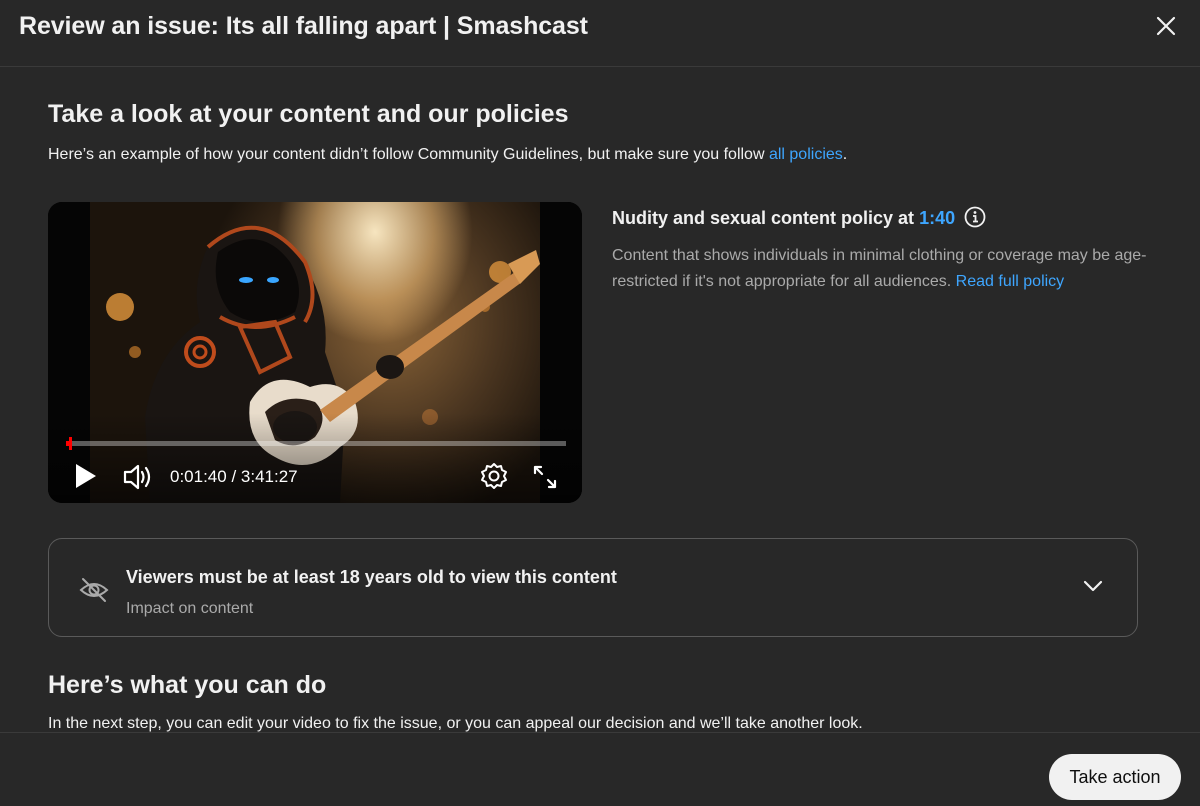 The image size is (1200, 806). What do you see at coordinates (1115, 777) in the screenshot?
I see `take-action-button: Take action` at bounding box center [1115, 777].